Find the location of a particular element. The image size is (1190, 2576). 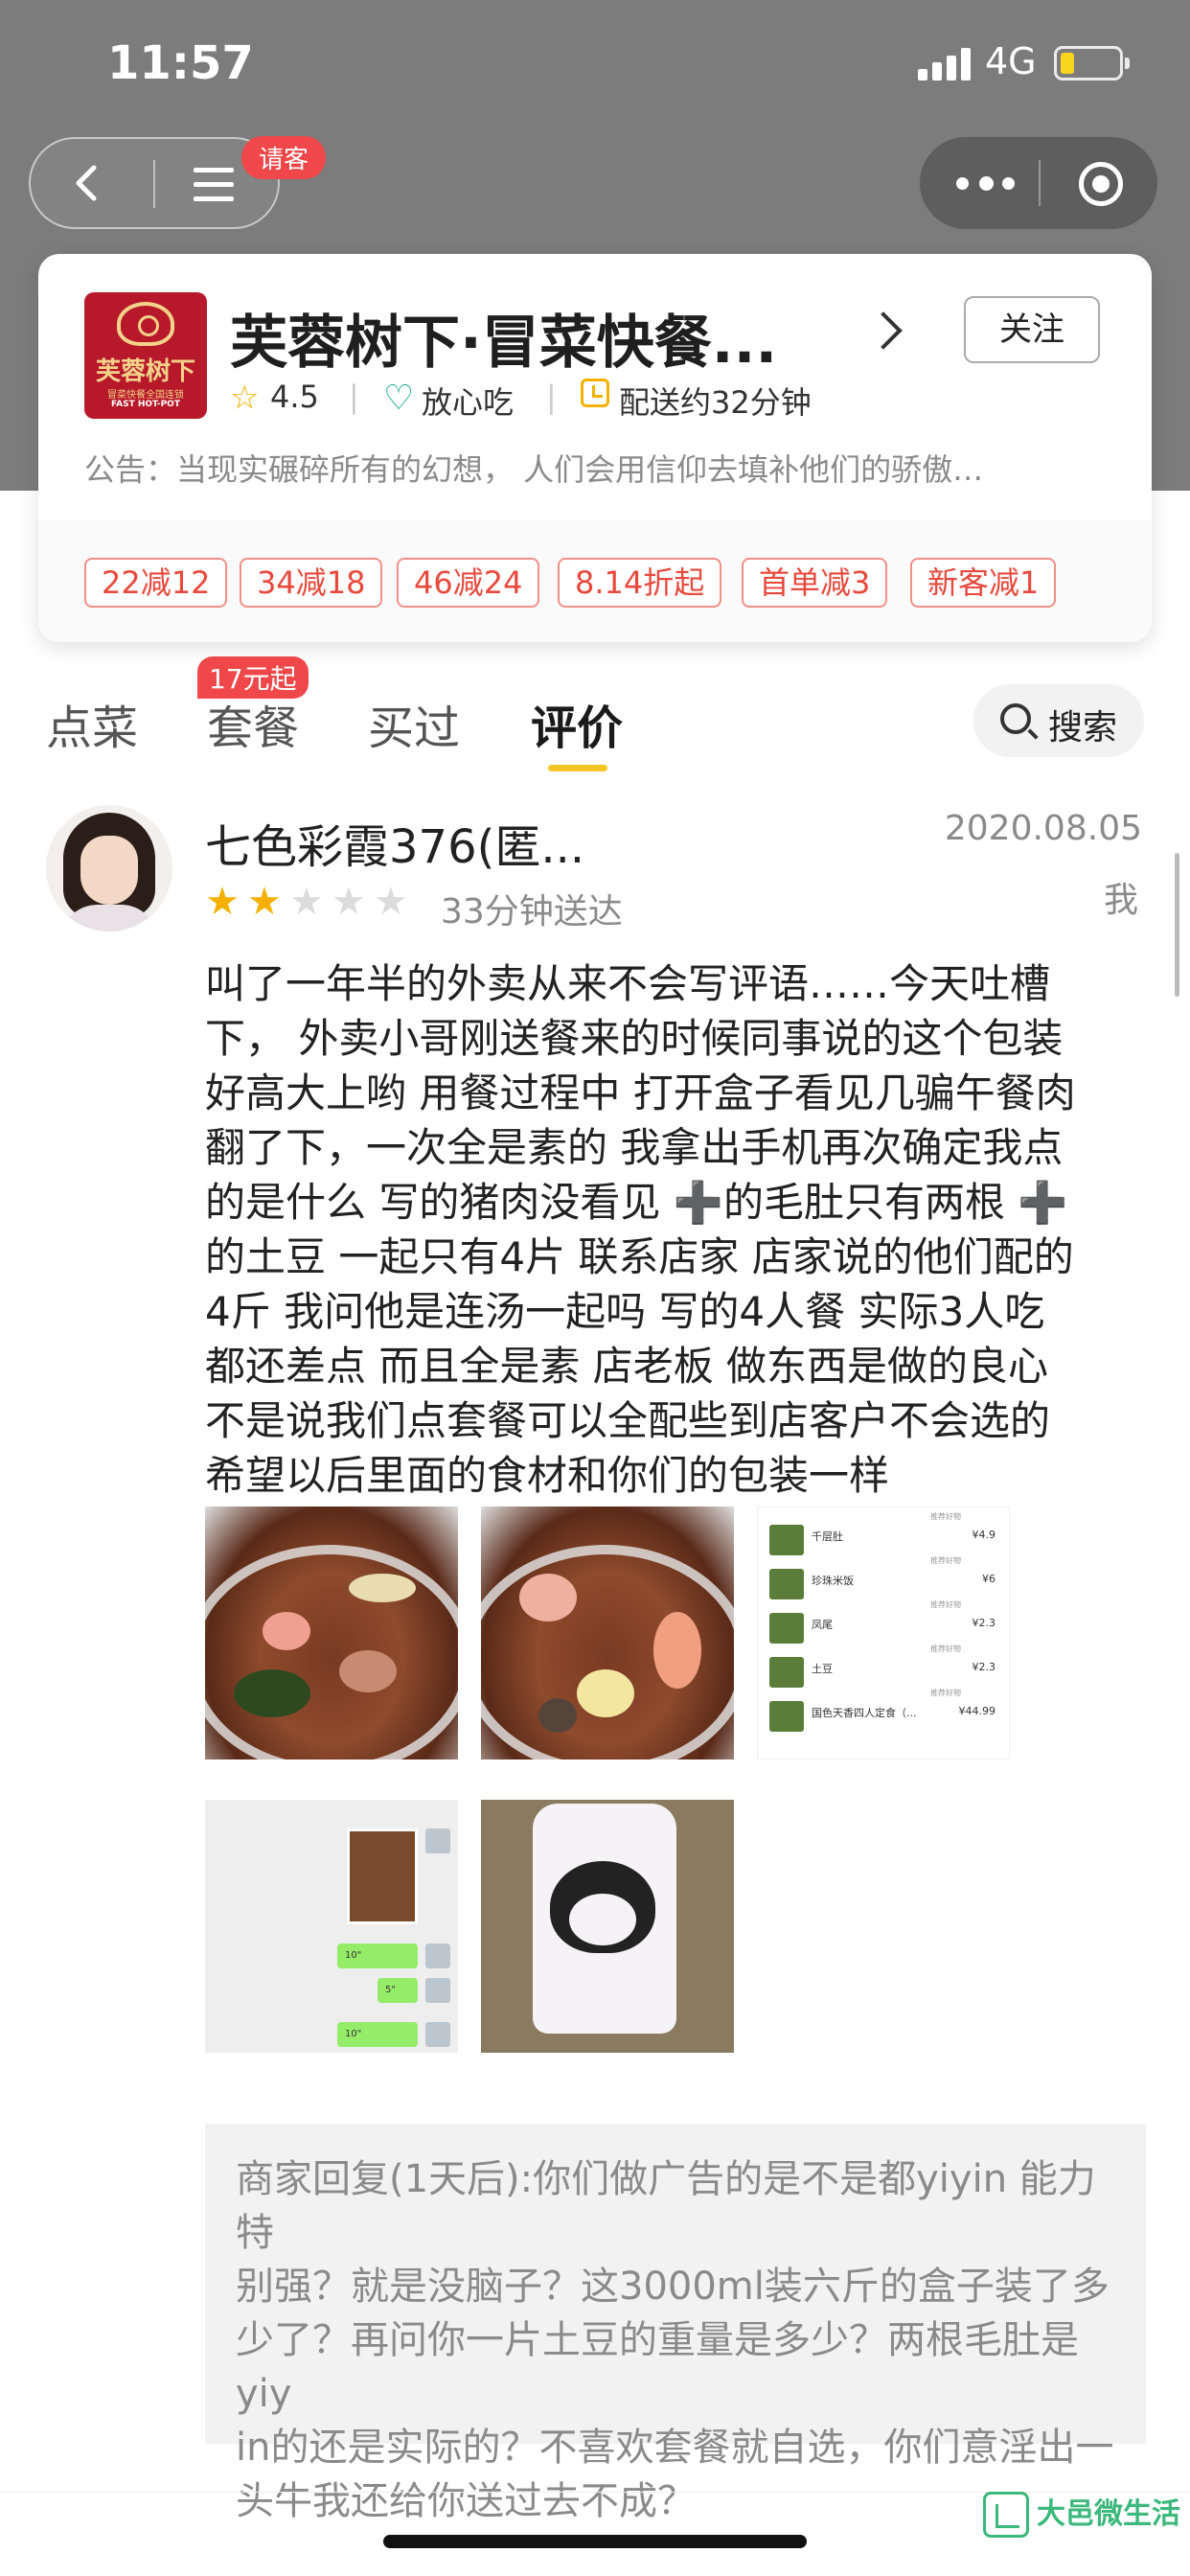

promo-tag: 8.14折起 is located at coordinates (640, 583).